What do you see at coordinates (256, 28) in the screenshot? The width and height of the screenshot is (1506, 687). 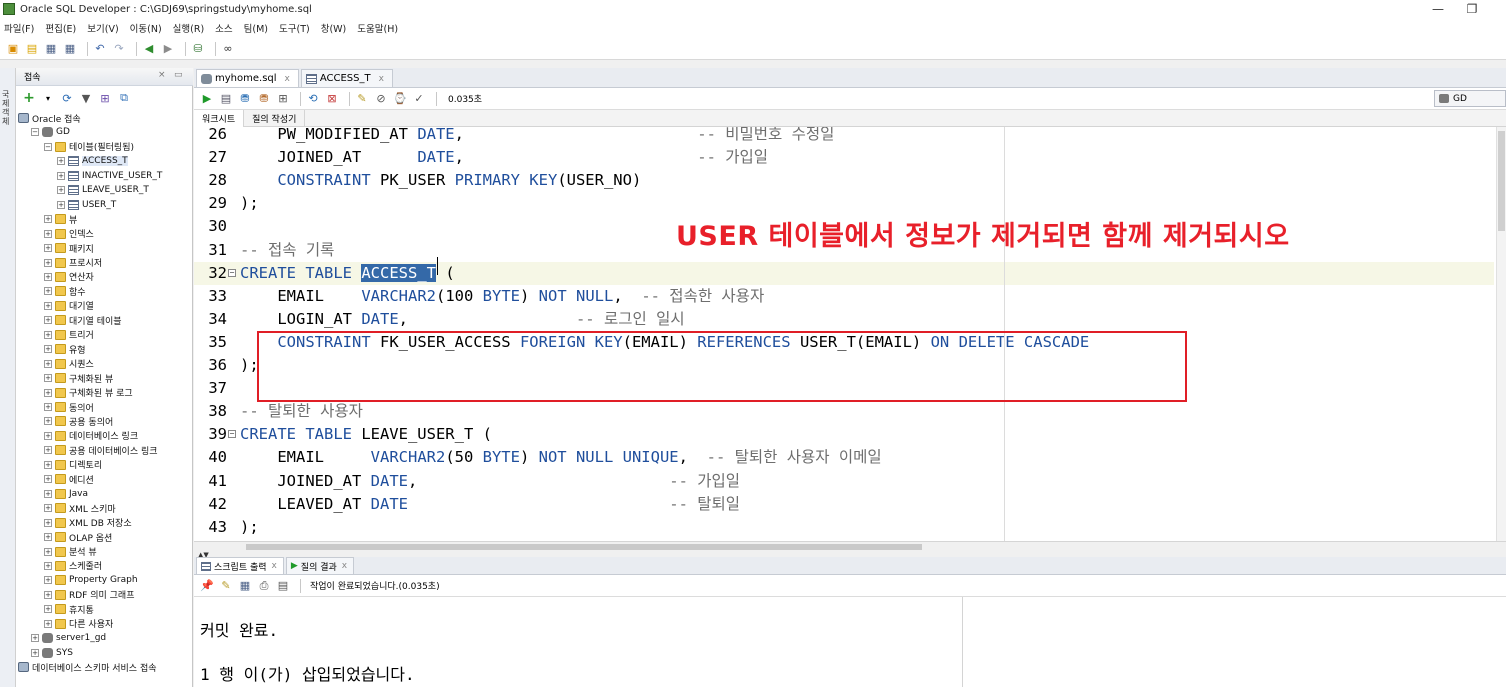 I see `menu-item: 팀(M)` at bounding box center [256, 28].